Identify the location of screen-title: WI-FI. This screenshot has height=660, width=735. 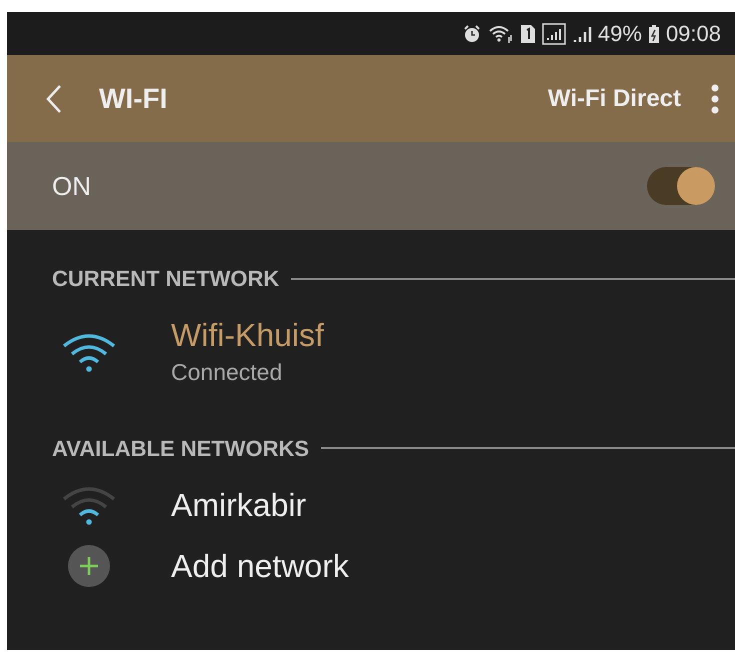
(133, 99).